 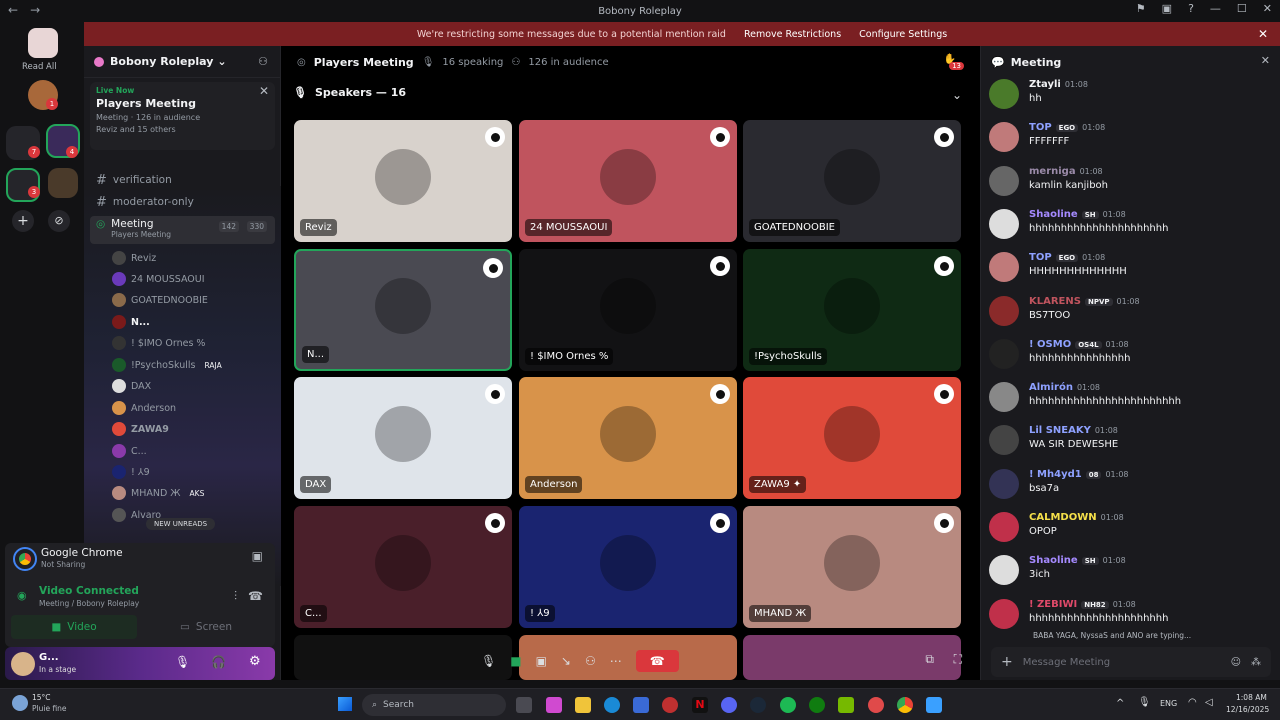 What do you see at coordinates (1251, 697) in the screenshot?
I see `clock-time: 1:08 AM` at bounding box center [1251, 697].